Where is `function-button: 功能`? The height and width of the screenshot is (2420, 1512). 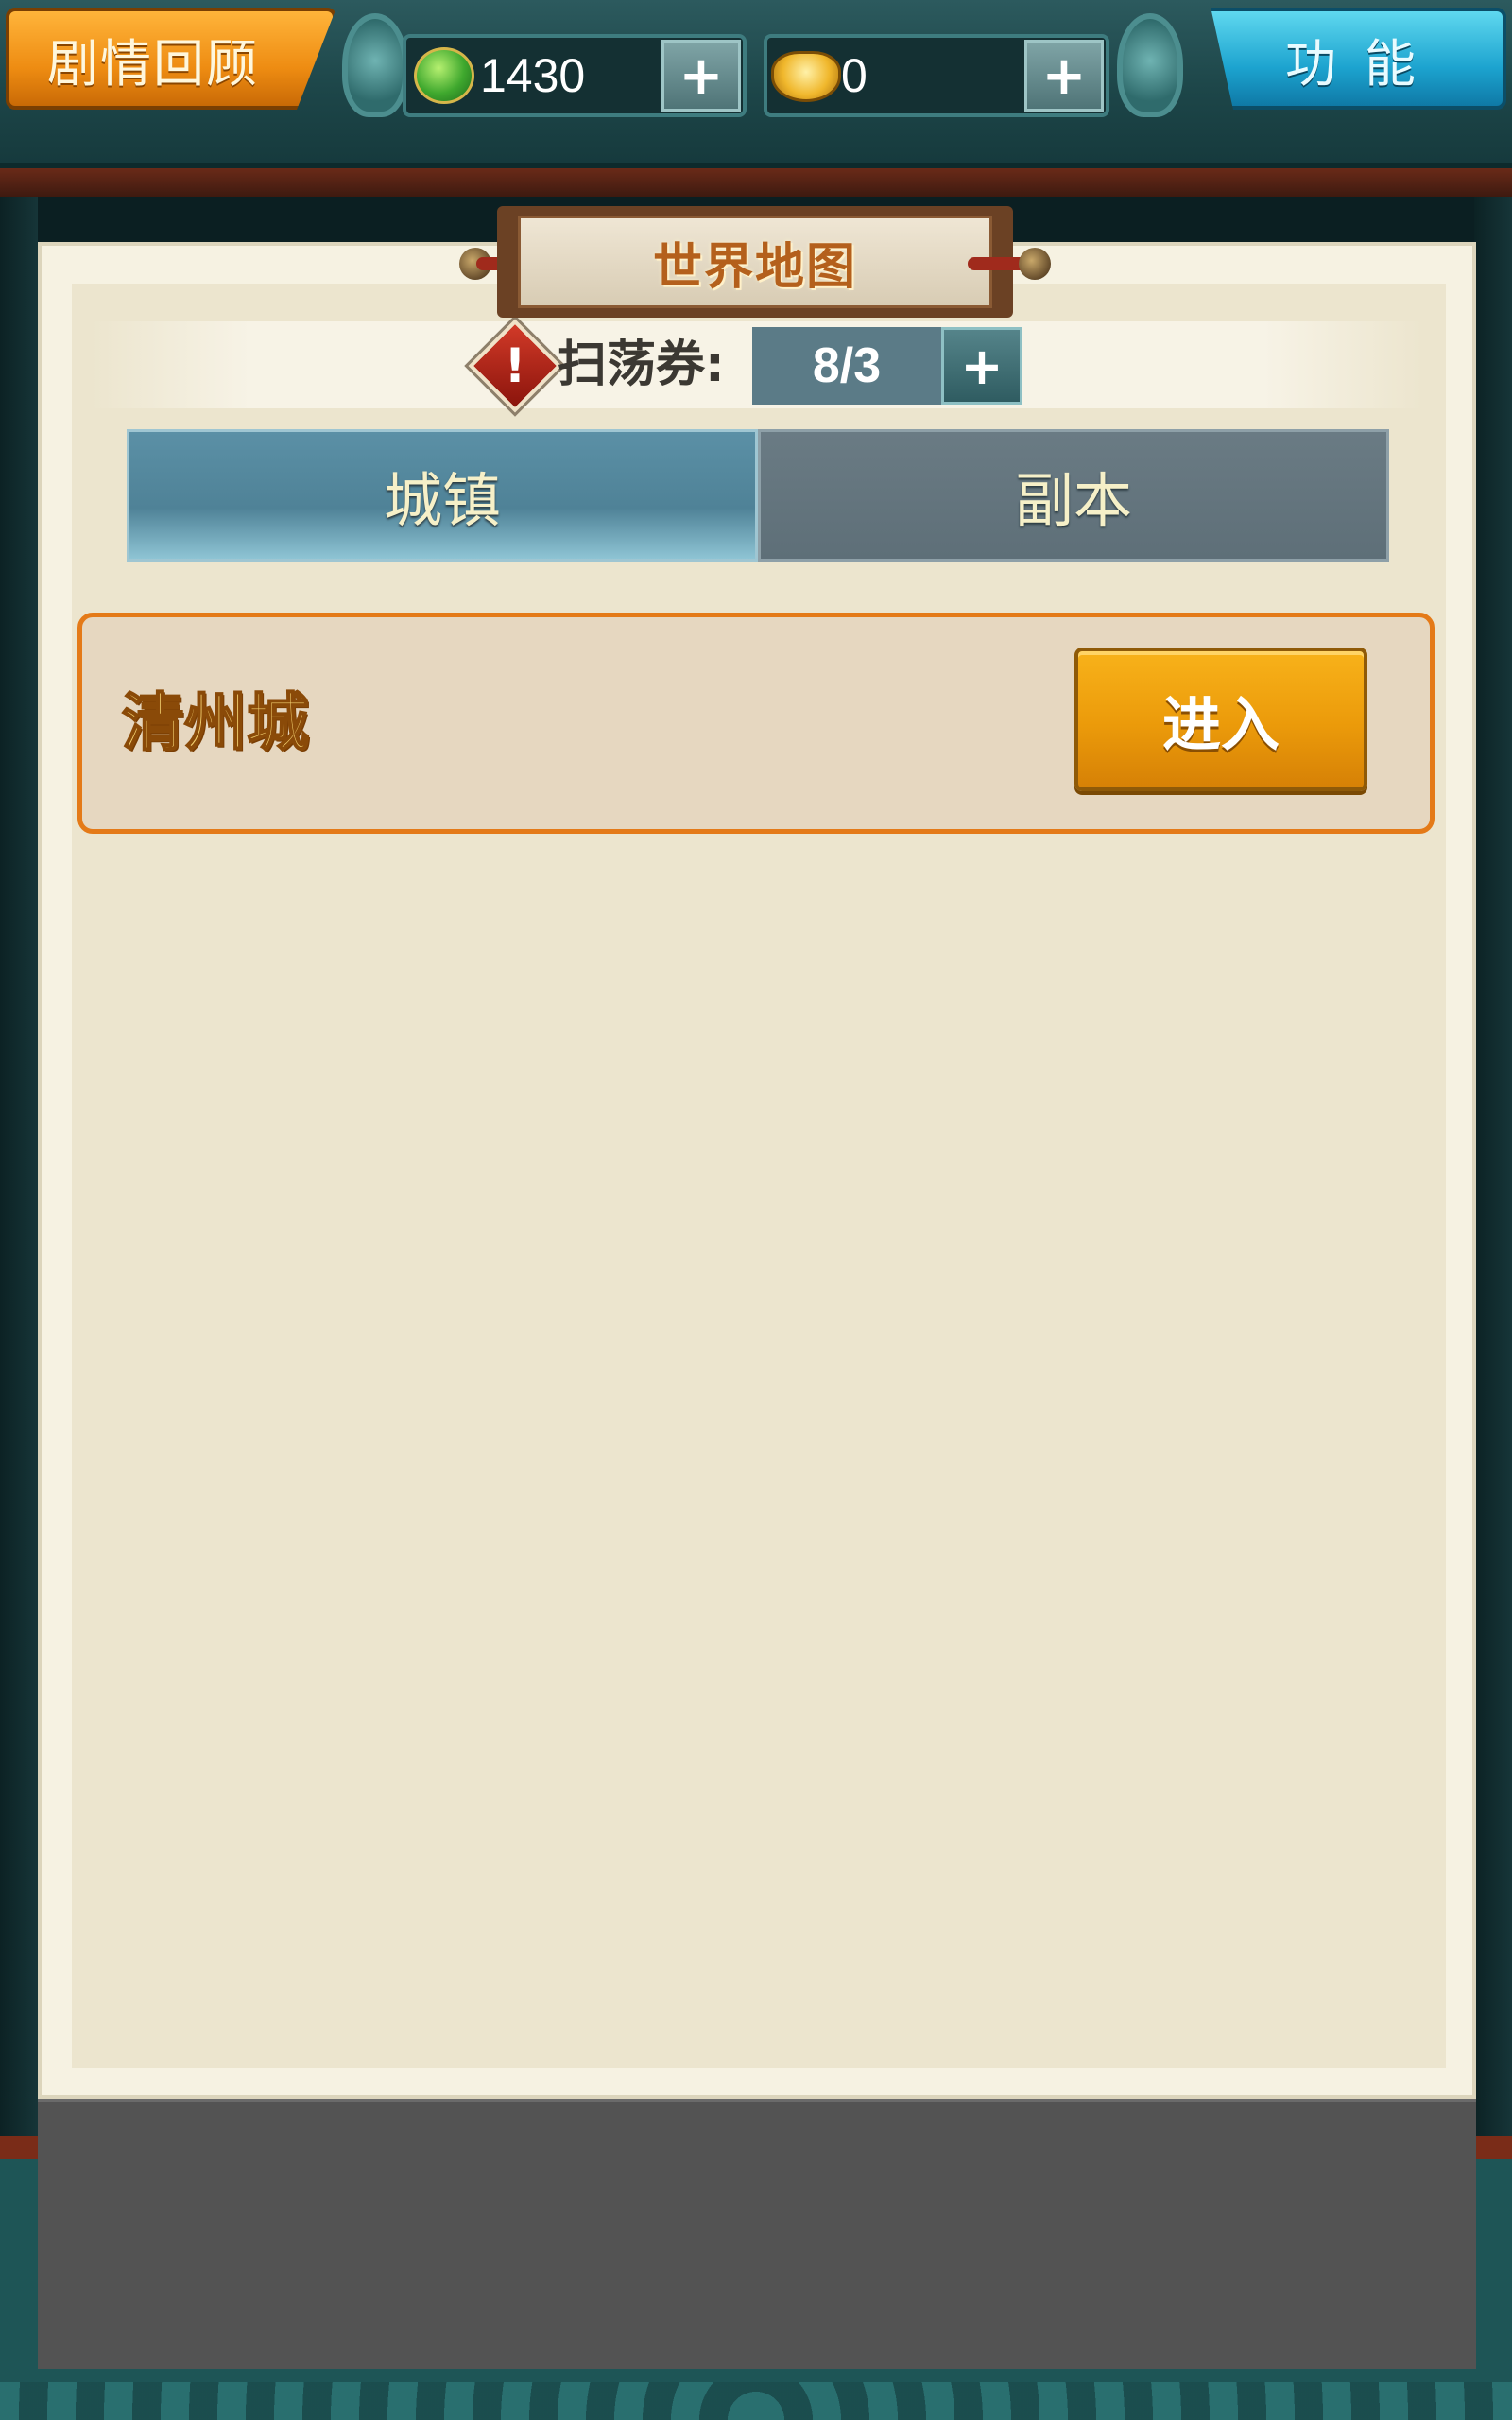 function-button: 功能 is located at coordinates (1358, 59).